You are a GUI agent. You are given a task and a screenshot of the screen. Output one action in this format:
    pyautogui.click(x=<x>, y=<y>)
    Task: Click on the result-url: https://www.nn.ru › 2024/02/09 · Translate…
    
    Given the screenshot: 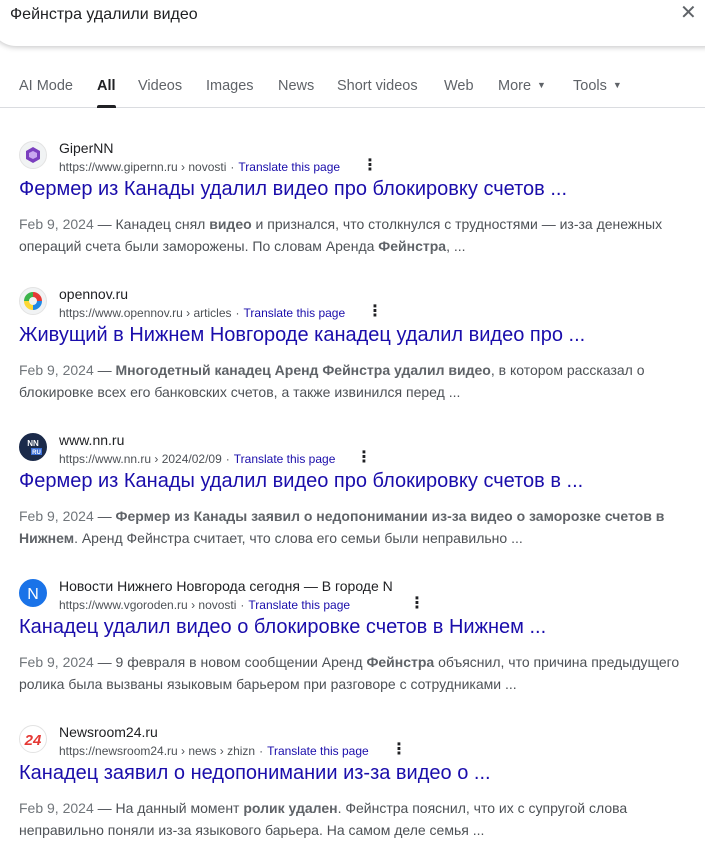 What is the action you would take?
    pyautogui.click(x=197, y=459)
    